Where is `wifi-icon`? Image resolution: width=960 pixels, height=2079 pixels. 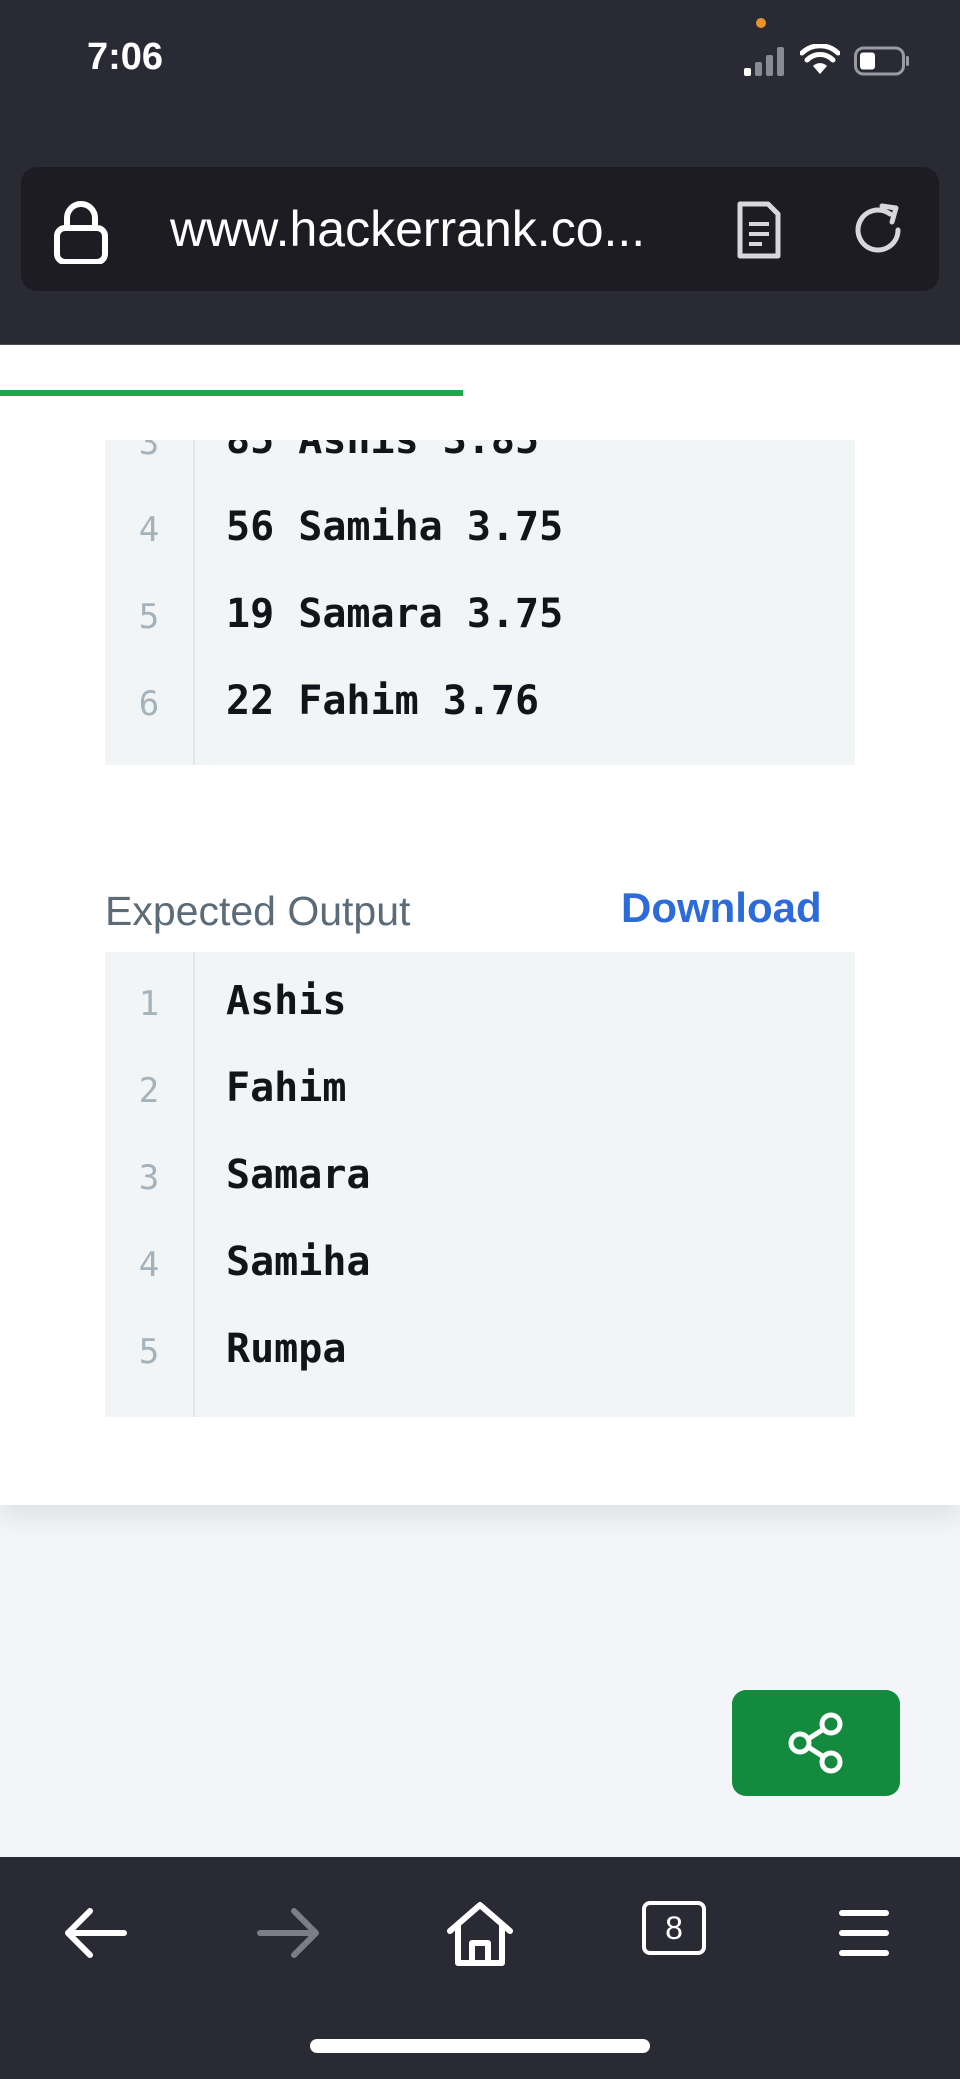 wifi-icon is located at coordinates (820, 59).